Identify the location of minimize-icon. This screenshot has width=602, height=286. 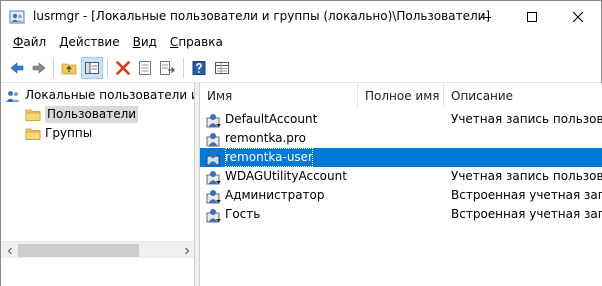
(486, 17).